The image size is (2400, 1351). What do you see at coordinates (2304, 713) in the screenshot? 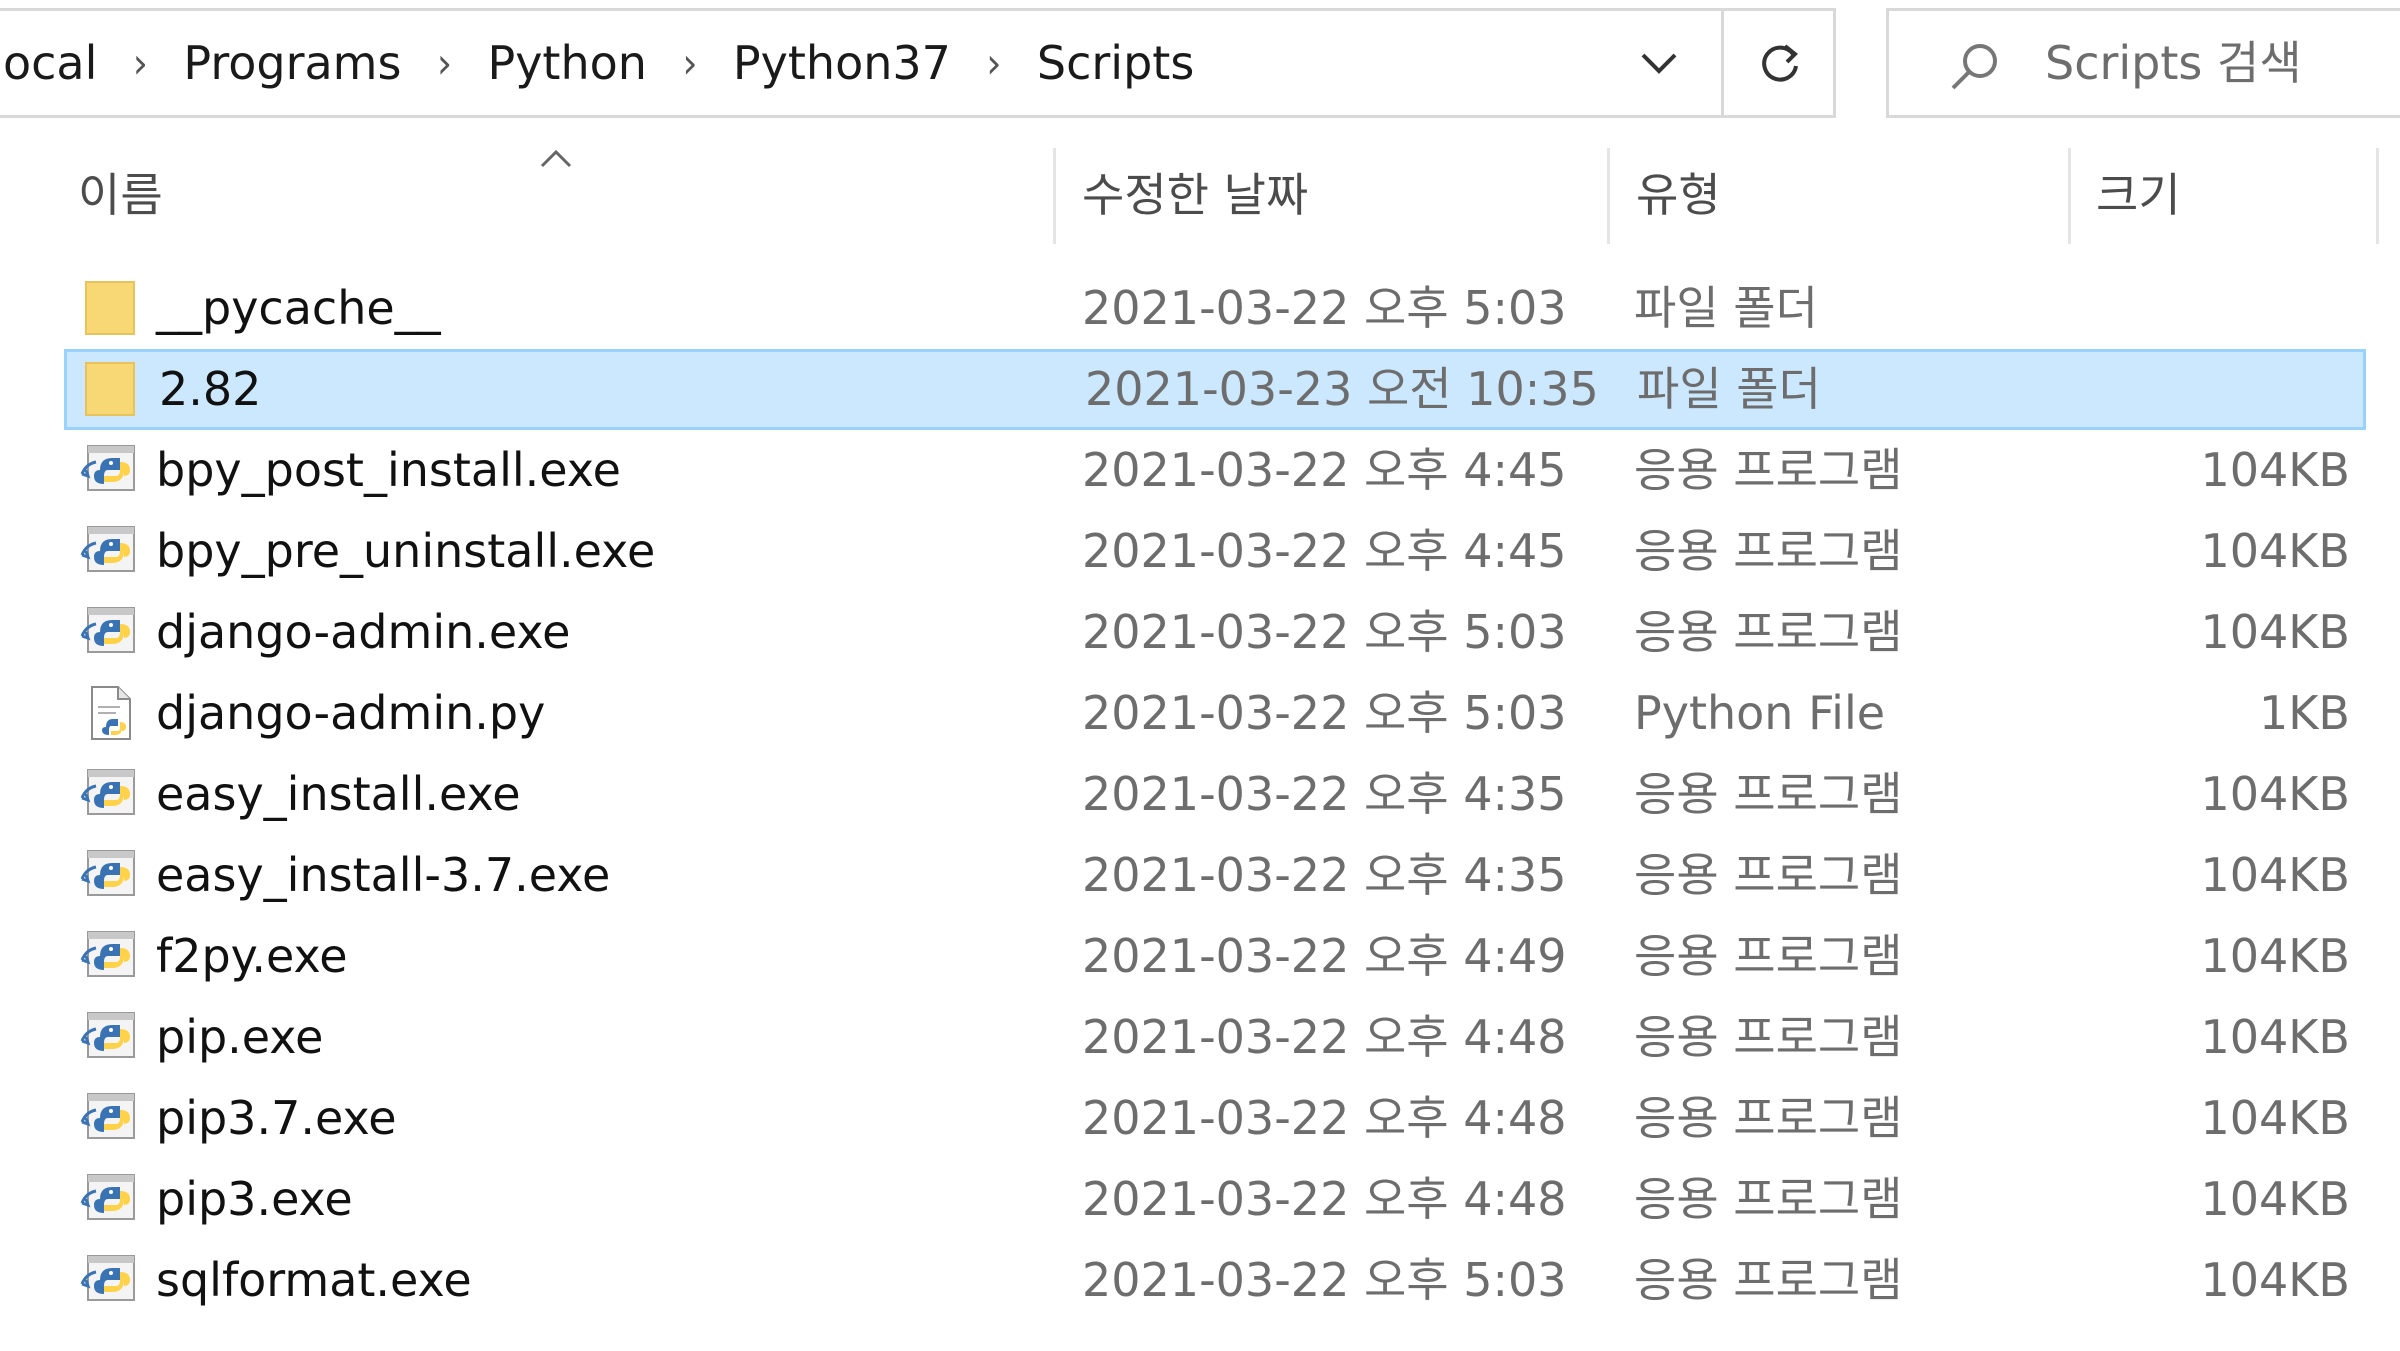
I see `file-size: 1KB` at bounding box center [2304, 713].